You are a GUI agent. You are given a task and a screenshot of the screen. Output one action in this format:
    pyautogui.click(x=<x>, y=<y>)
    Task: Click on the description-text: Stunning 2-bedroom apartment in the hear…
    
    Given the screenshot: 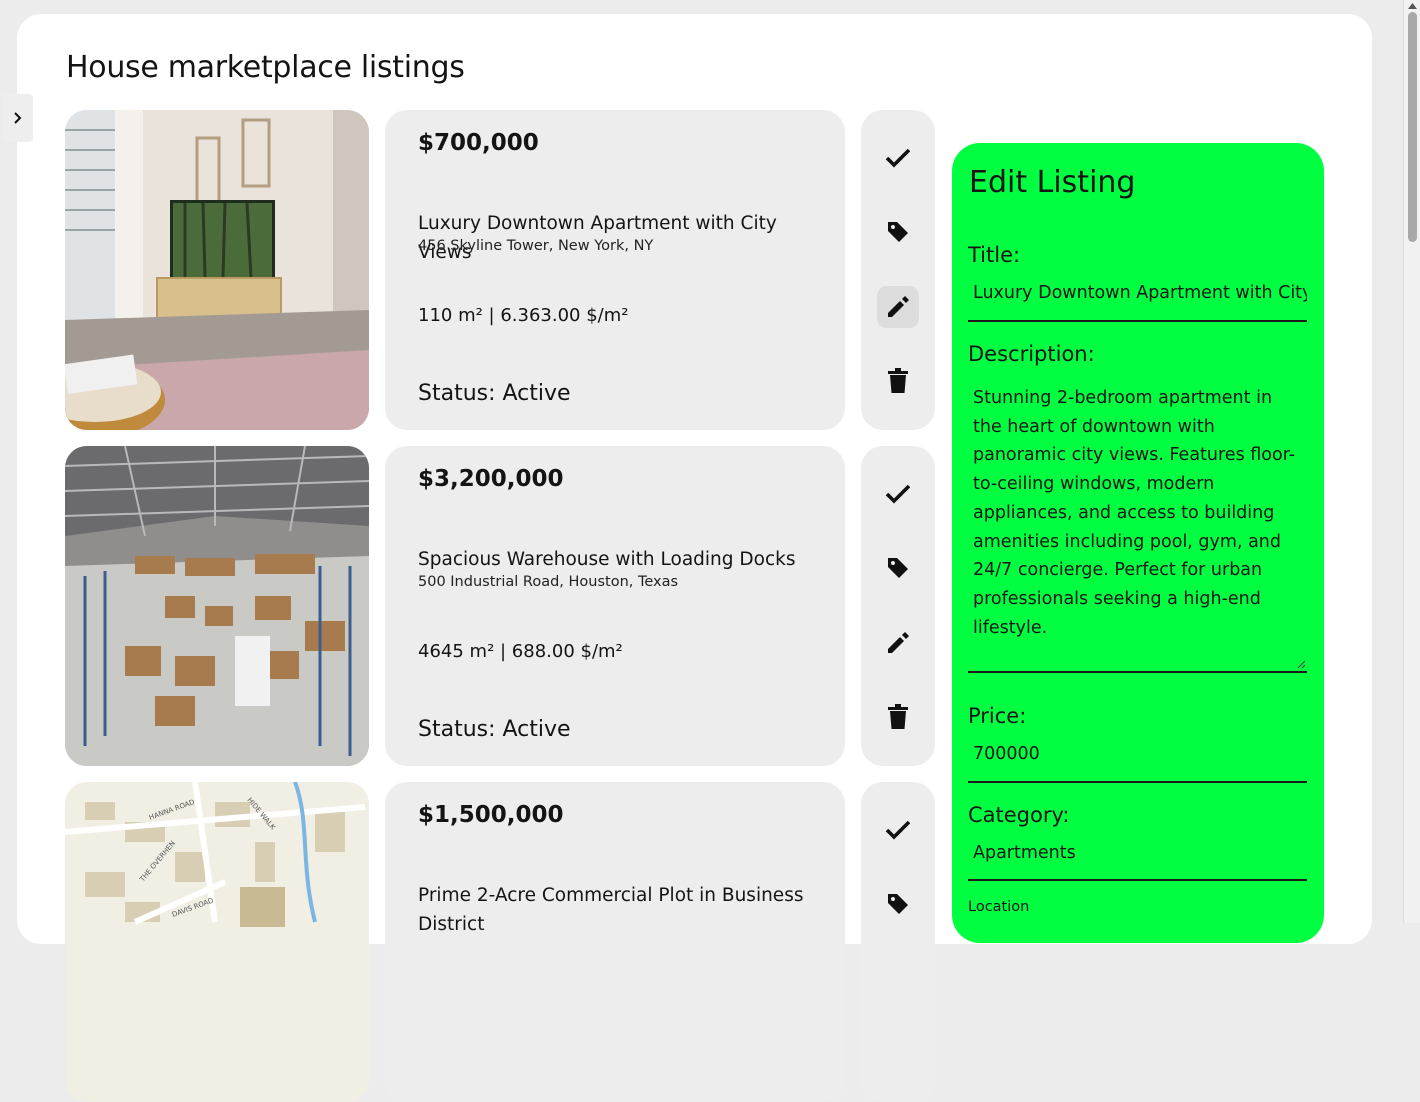 What is the action you would take?
    pyautogui.click(x=1134, y=513)
    